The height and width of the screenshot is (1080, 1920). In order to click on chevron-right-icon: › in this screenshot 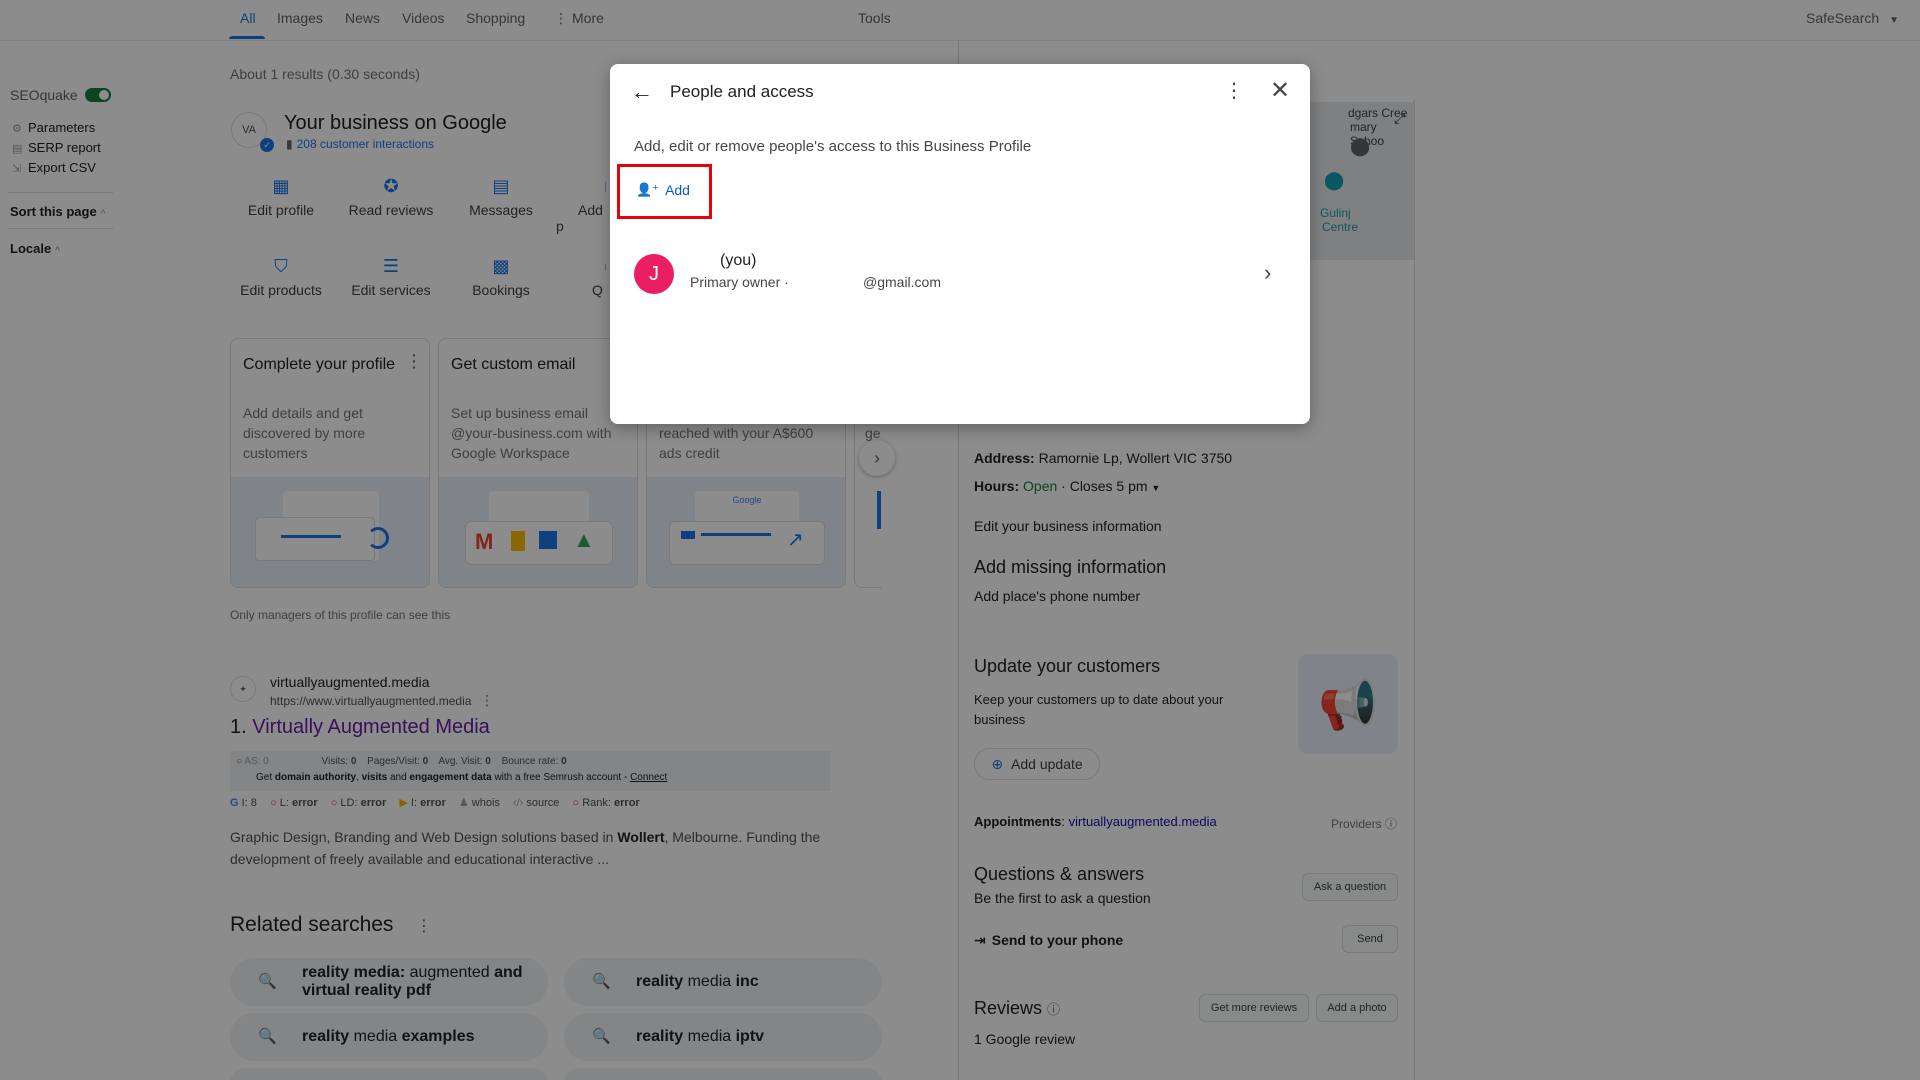, I will do `click(1267, 273)`.